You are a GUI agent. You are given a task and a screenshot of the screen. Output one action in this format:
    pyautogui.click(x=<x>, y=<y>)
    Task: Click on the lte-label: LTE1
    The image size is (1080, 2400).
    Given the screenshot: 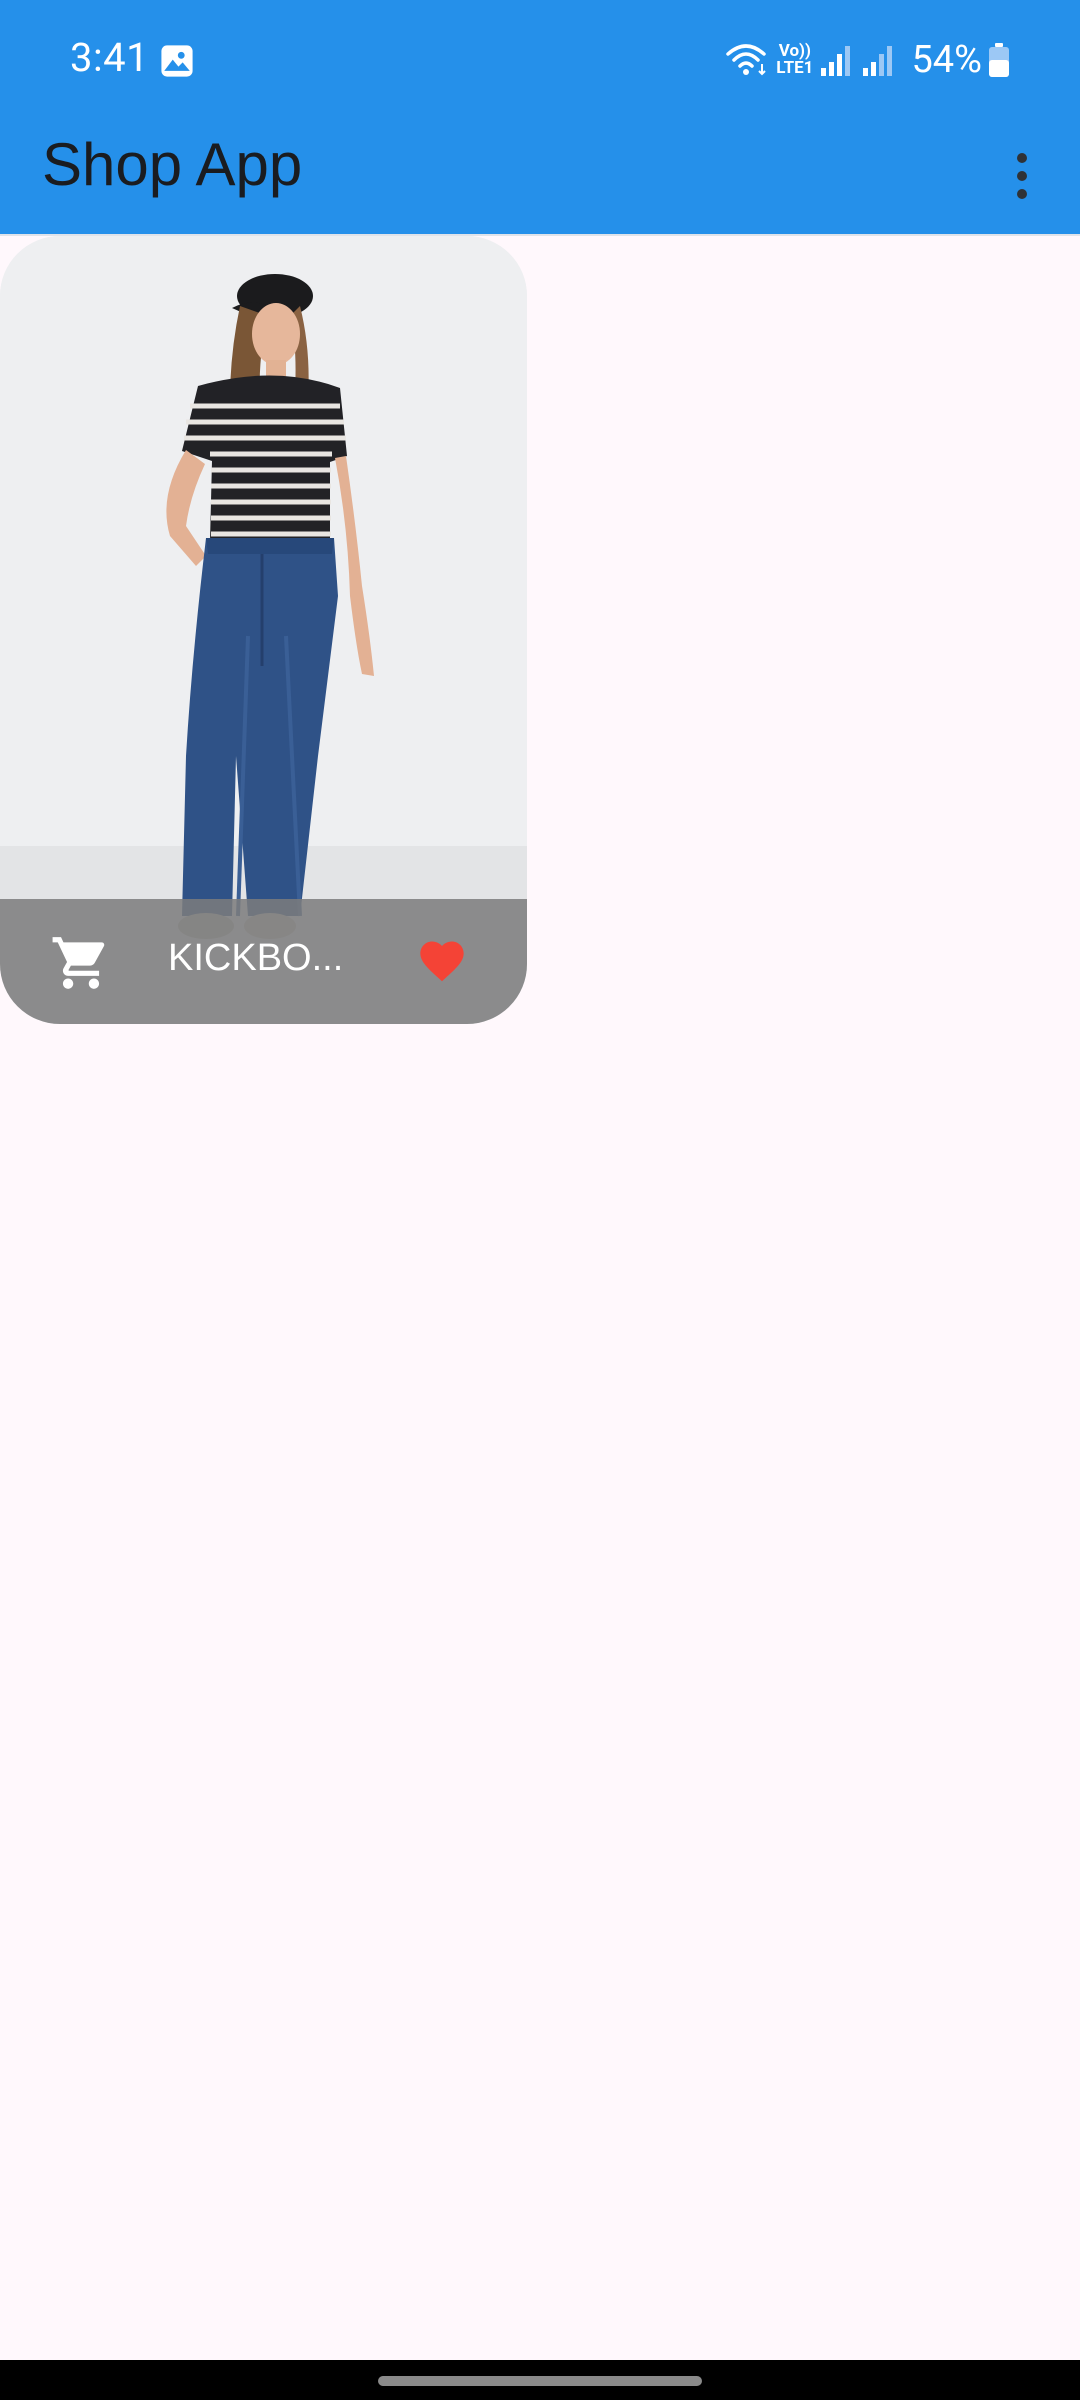 What is the action you would take?
    pyautogui.click(x=795, y=68)
    